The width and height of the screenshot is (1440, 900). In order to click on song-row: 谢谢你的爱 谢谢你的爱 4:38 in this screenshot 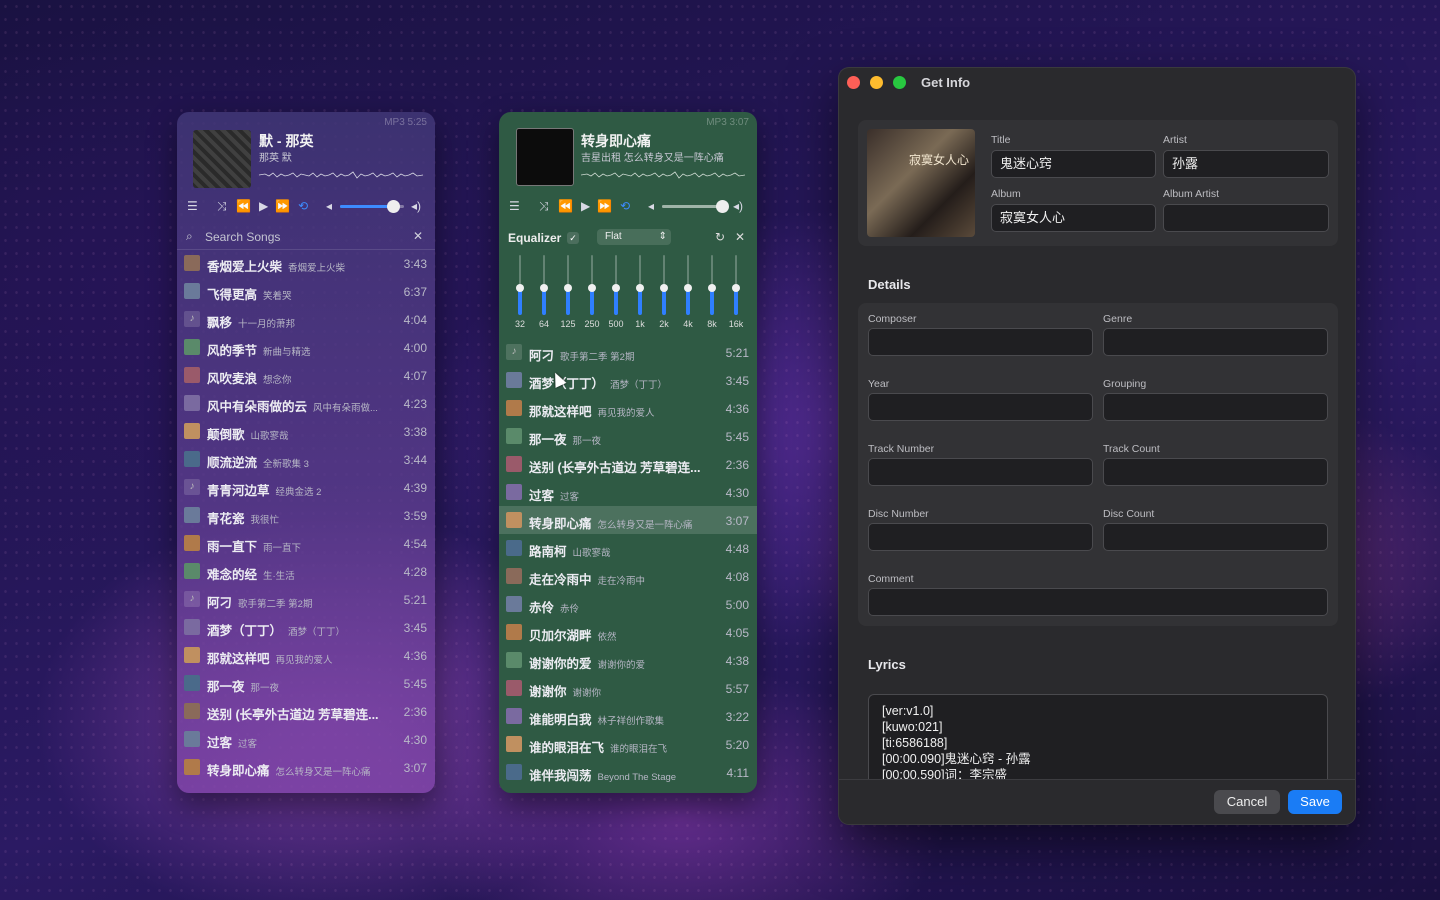, I will do `click(628, 660)`.